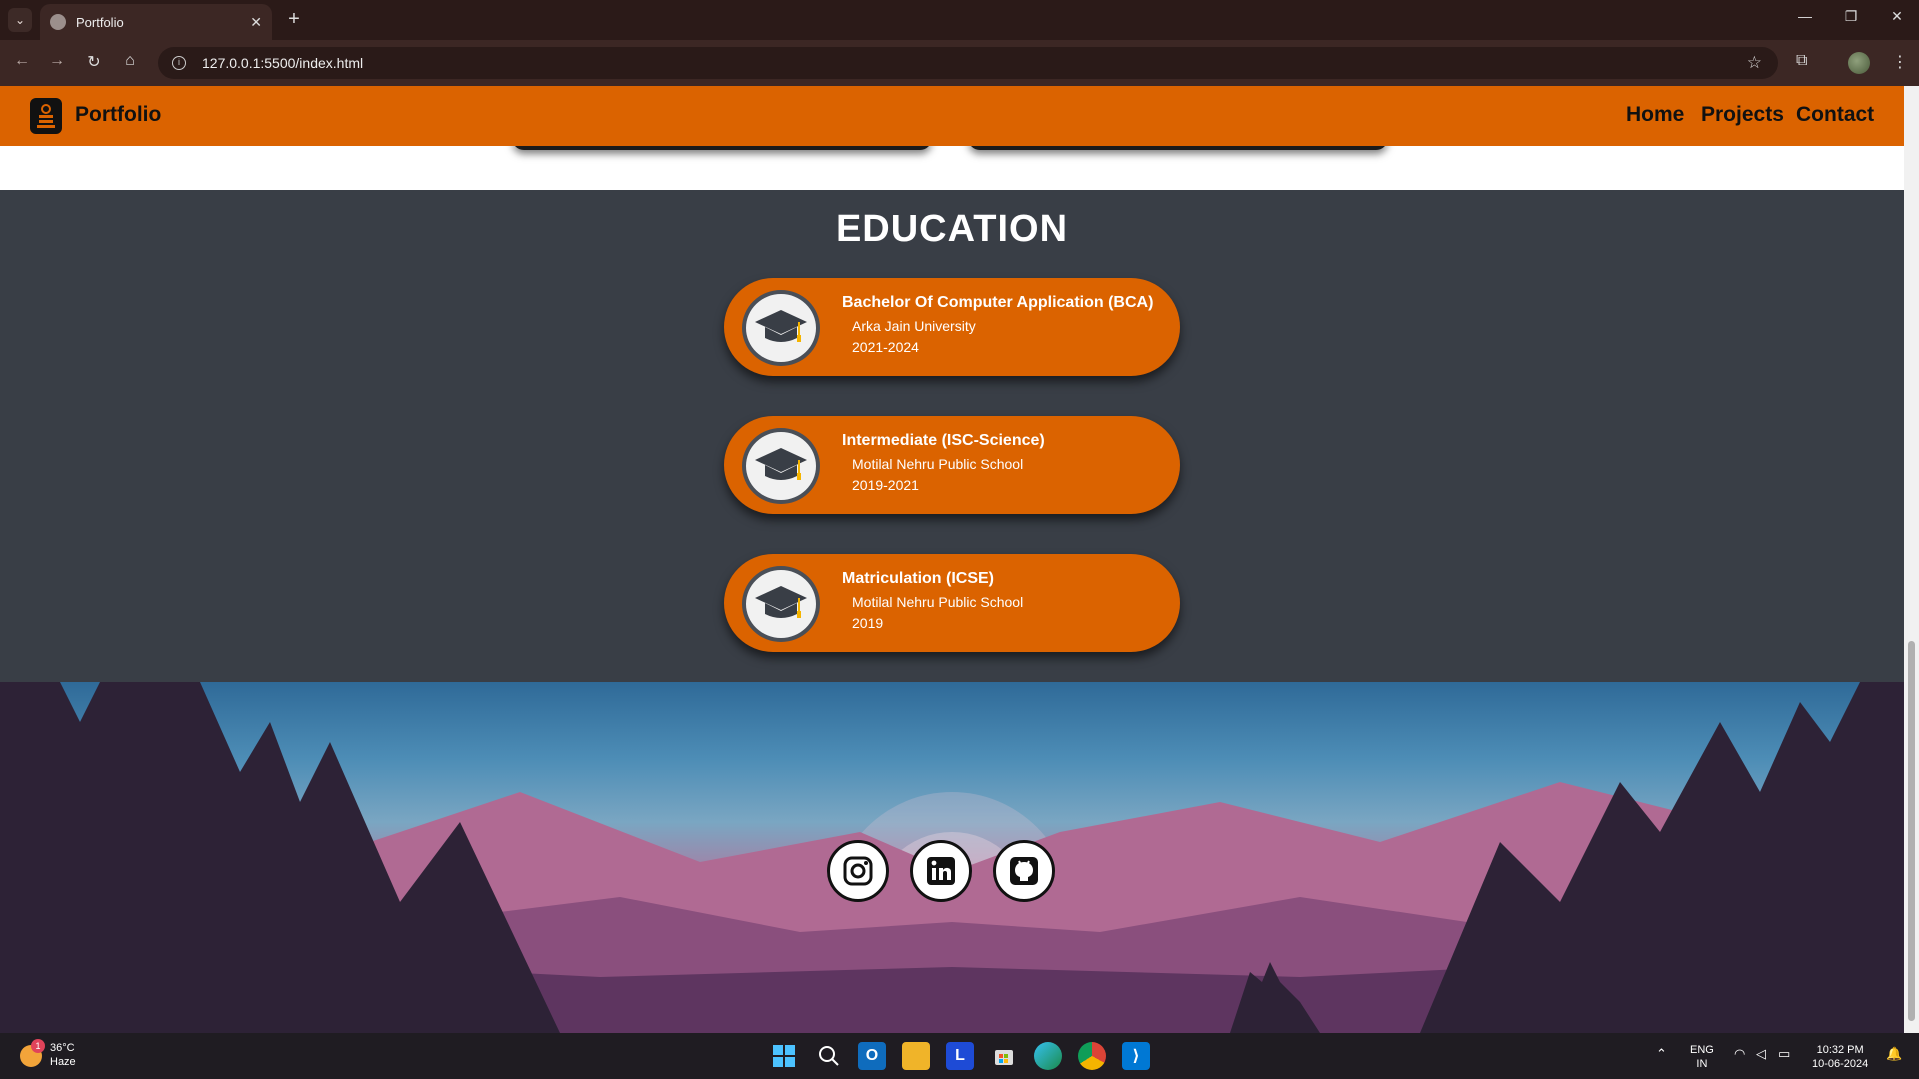 The image size is (1919, 1079). What do you see at coordinates (952, 229) in the screenshot?
I see `education-heading: EDUCATION` at bounding box center [952, 229].